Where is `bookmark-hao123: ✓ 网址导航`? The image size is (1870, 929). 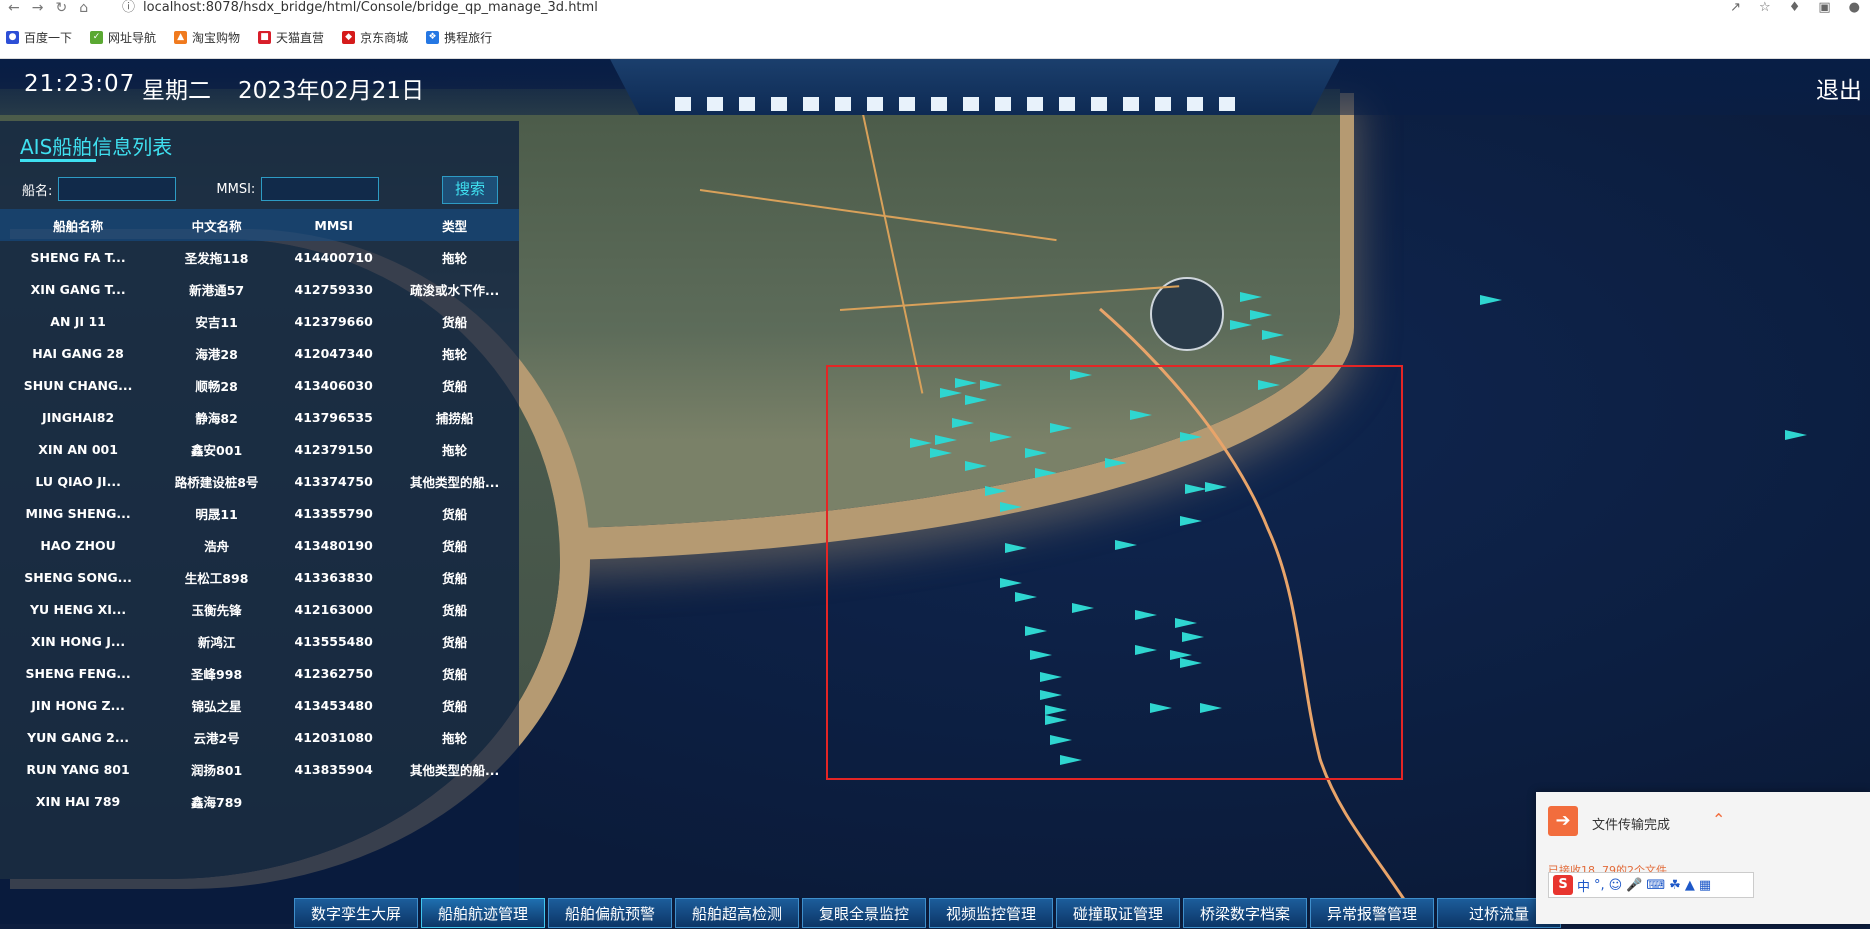
bookmark-hao123: ✓ 网址导航 is located at coordinates (123, 37).